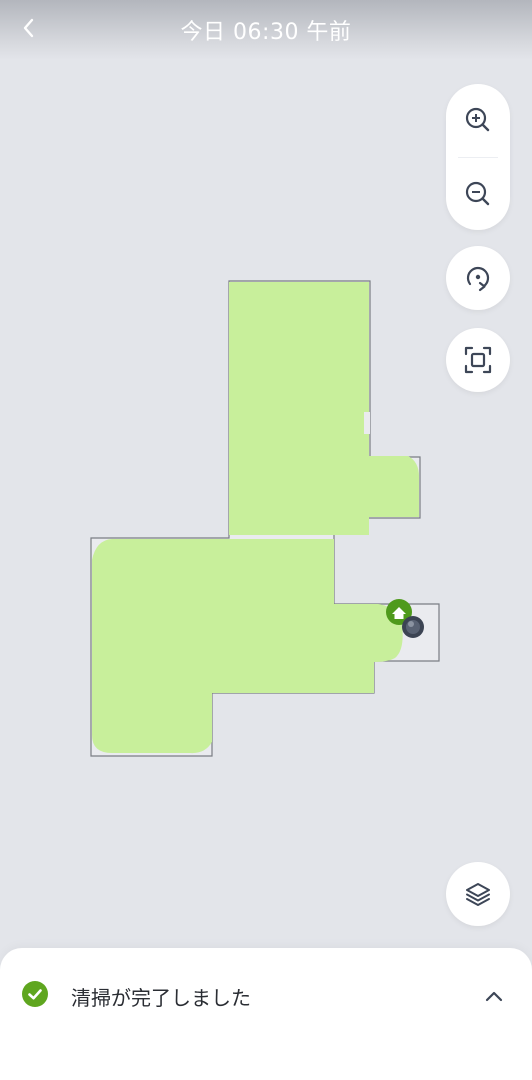 The height and width of the screenshot is (1080, 532). Describe the element at coordinates (161, 998) in the screenshot. I see `status-message: 清掃が完了しました` at that location.